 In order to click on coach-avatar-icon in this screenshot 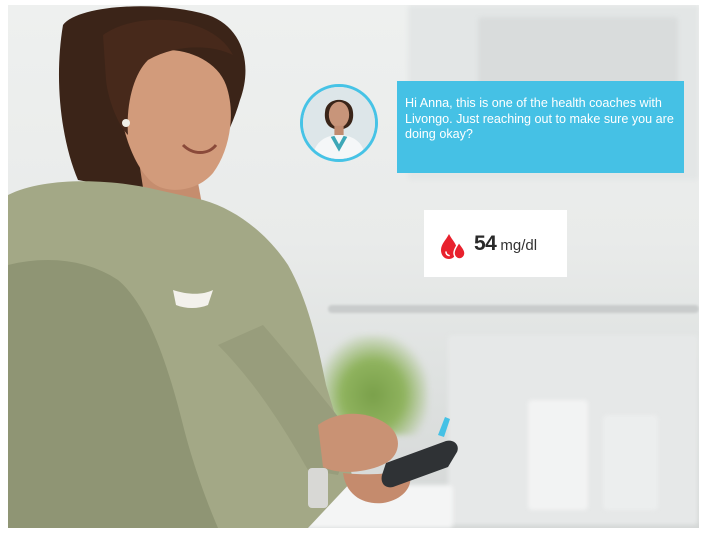, I will do `click(339, 123)`.